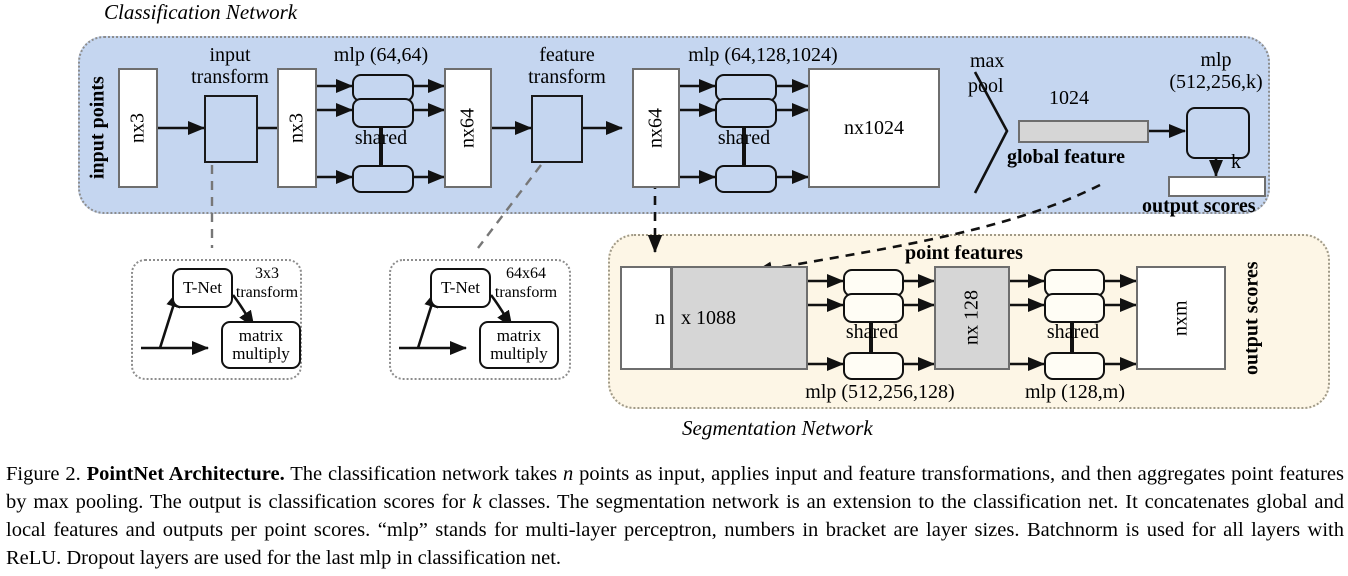  Describe the element at coordinates (646, 318) in the screenshot. I see `node-concat-local: n` at that location.